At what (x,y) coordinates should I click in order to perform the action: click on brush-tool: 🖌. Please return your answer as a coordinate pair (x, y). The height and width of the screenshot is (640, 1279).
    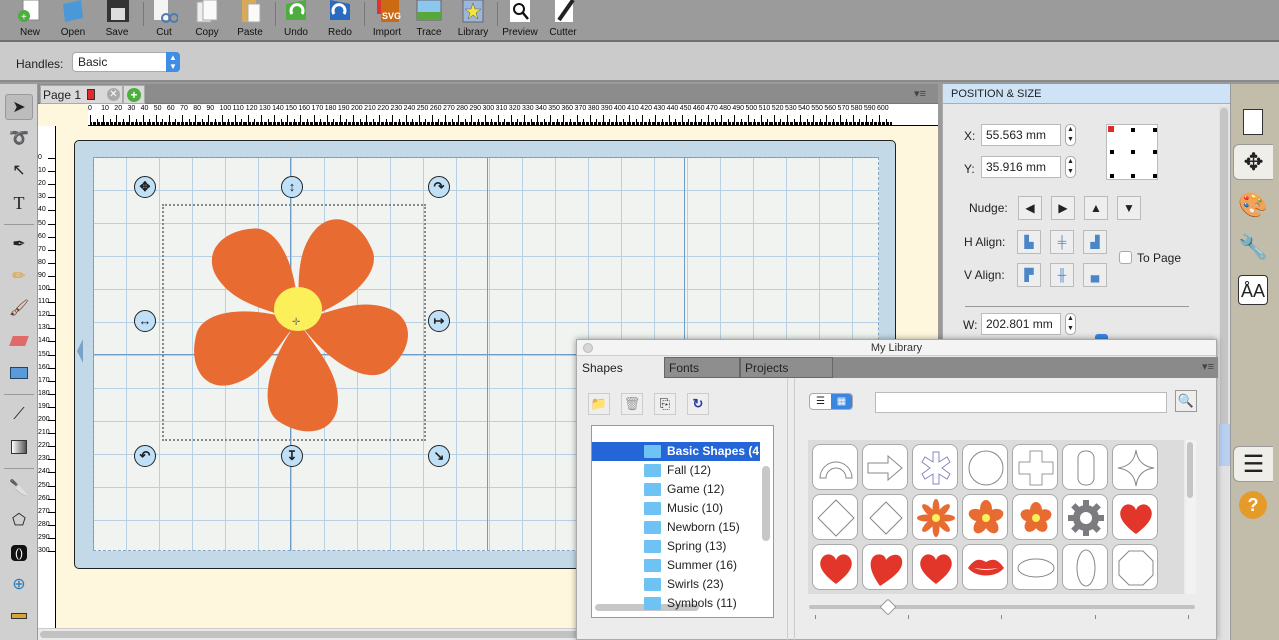
    Looking at the image, I should click on (19, 309).